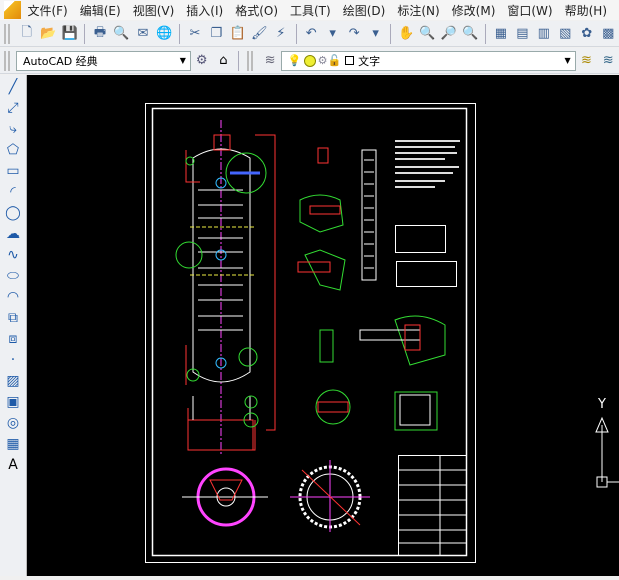 Image resolution: width=619 pixels, height=580 pixels. I want to click on insert-block-icon: ⧉, so click(13, 317).